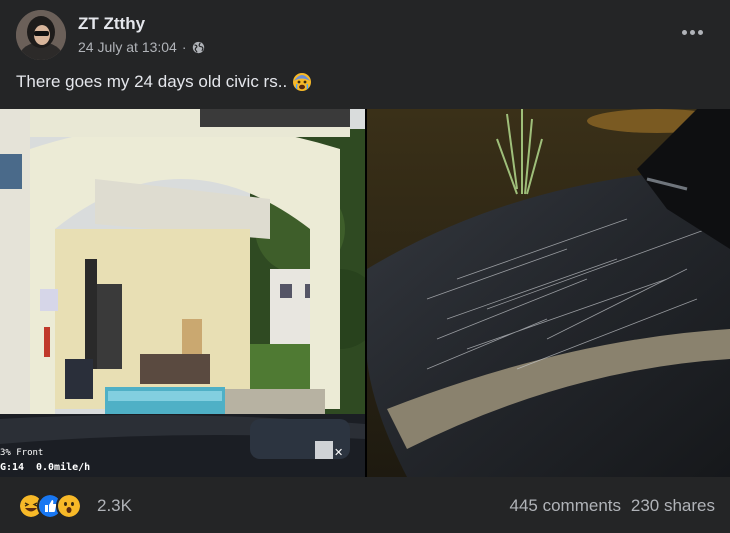  Describe the element at coordinates (22, 453) in the screenshot. I see `dashcam-label-front: 3% Front` at that location.